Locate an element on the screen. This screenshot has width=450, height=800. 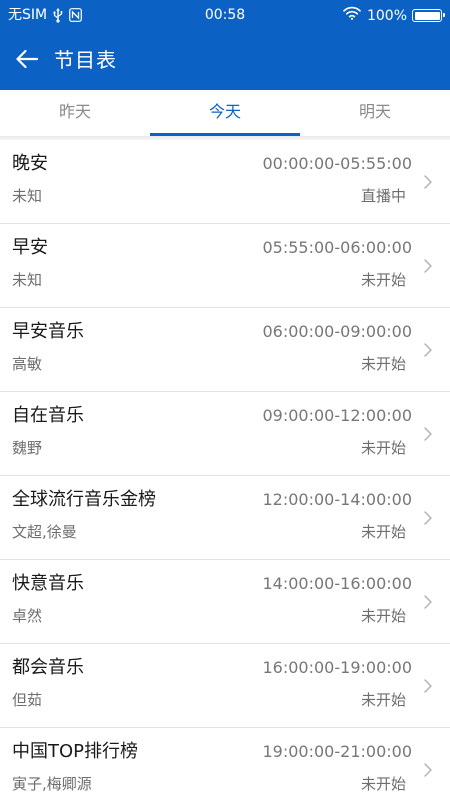
program-time: 09:00:00-12:00:00 is located at coordinates (337, 415).